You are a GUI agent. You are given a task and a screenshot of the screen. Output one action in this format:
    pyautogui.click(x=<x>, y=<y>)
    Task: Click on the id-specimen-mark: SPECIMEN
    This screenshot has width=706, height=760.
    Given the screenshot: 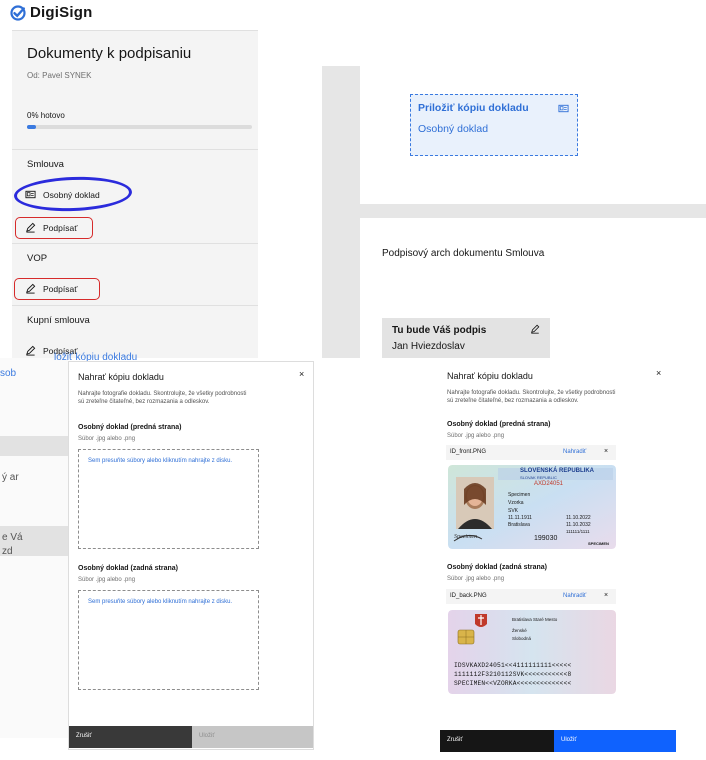 What is the action you would take?
    pyautogui.click(x=598, y=543)
    